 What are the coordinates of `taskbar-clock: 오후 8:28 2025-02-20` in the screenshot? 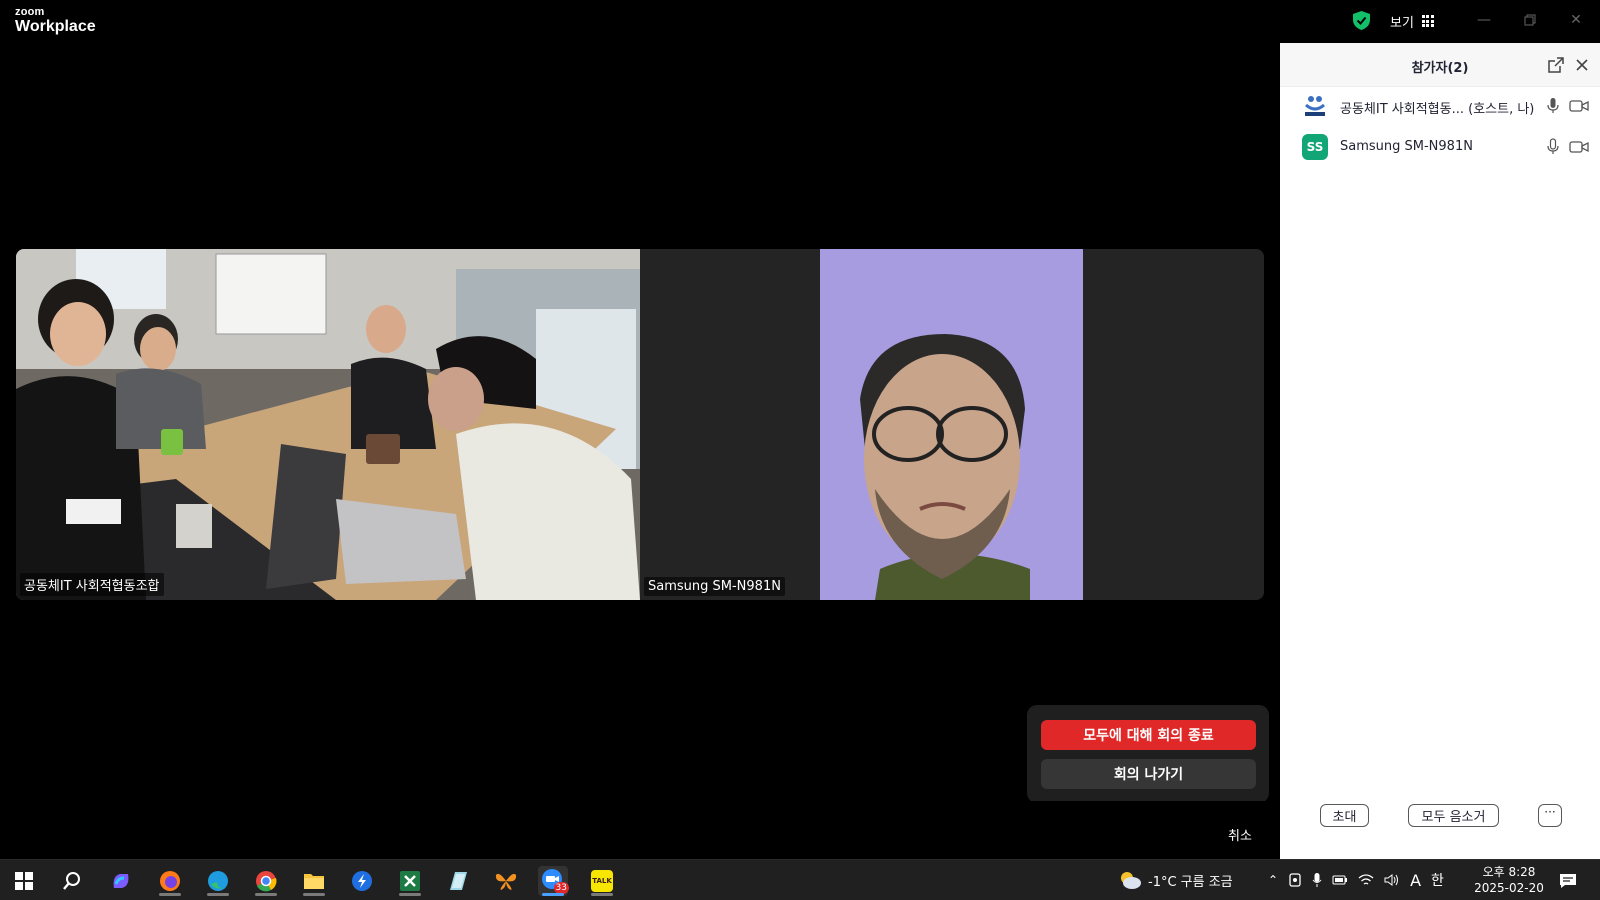 It's located at (1509, 880).